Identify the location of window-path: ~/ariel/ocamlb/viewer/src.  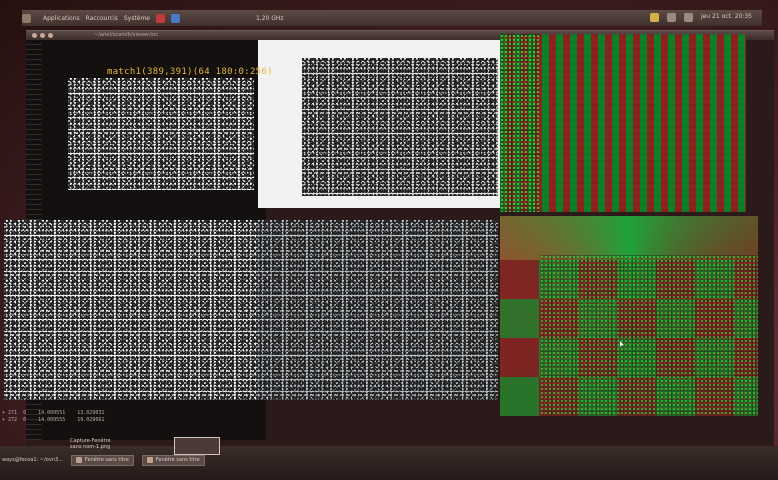
(126, 35).